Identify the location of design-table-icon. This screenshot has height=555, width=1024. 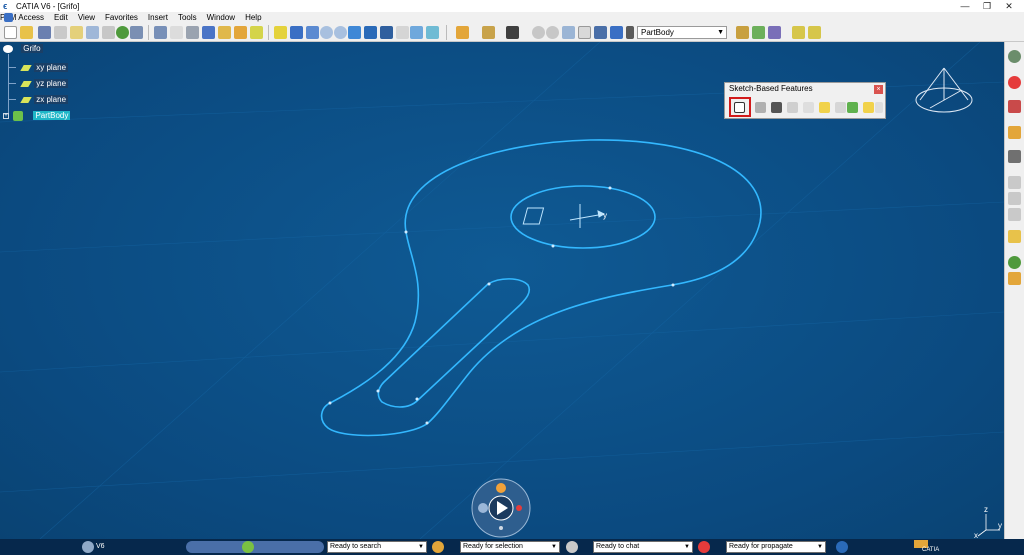
(600, 32).